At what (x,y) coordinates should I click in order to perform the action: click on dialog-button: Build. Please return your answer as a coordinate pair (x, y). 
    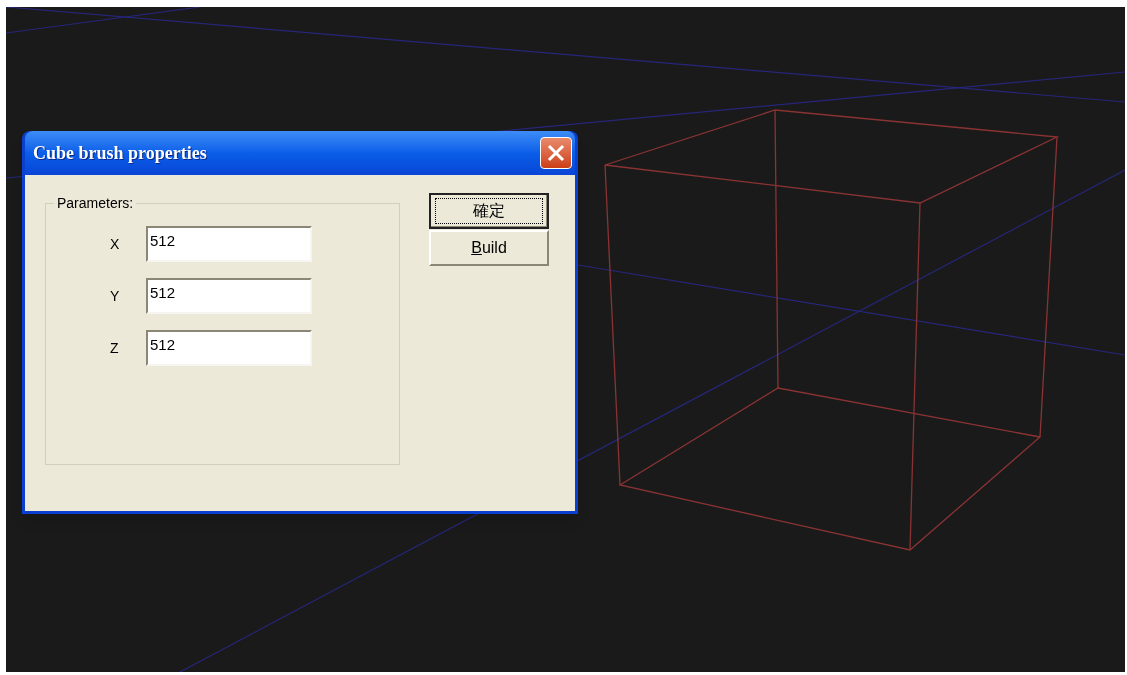
    Looking at the image, I should click on (489, 248).